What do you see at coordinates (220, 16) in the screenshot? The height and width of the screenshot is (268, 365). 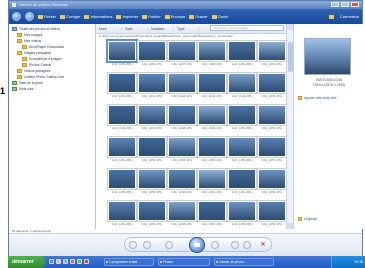 I see `menu-open: Ouvrir` at bounding box center [220, 16].